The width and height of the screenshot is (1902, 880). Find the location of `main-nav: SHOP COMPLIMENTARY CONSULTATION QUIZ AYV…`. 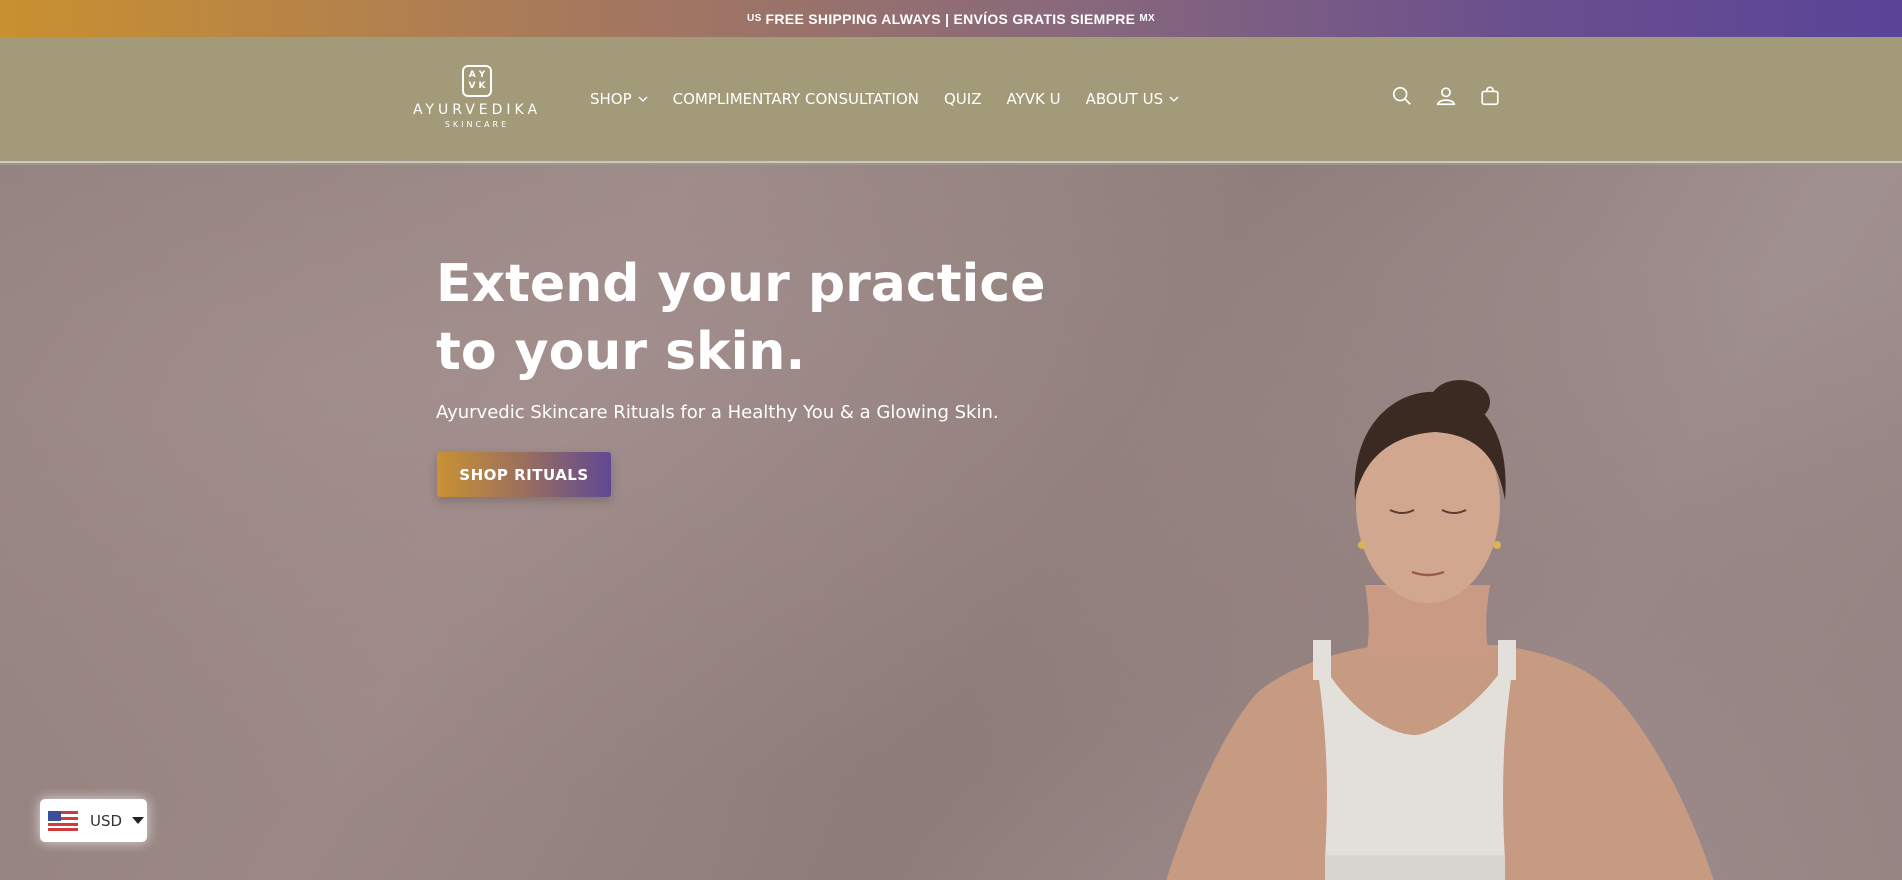

main-nav: SHOP COMPLIMENTARY CONSULTATION QUIZ AYV… is located at coordinates (897, 99).